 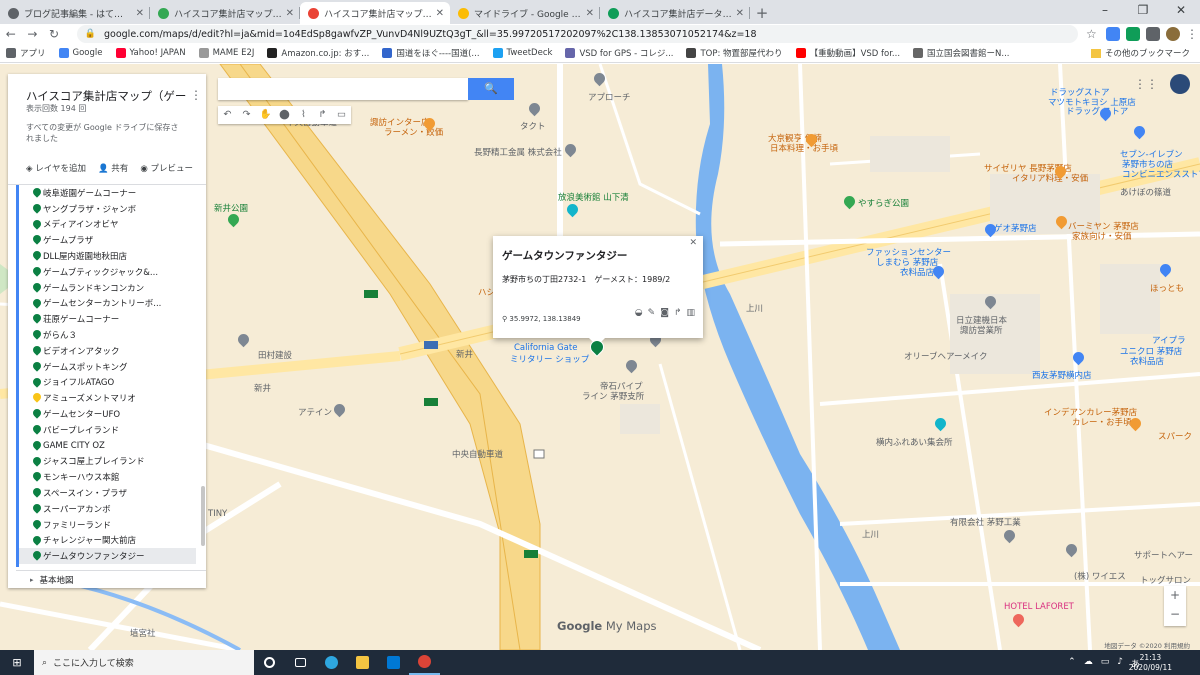 I want to click on network-icon: ▭, so click(x=1105, y=663).